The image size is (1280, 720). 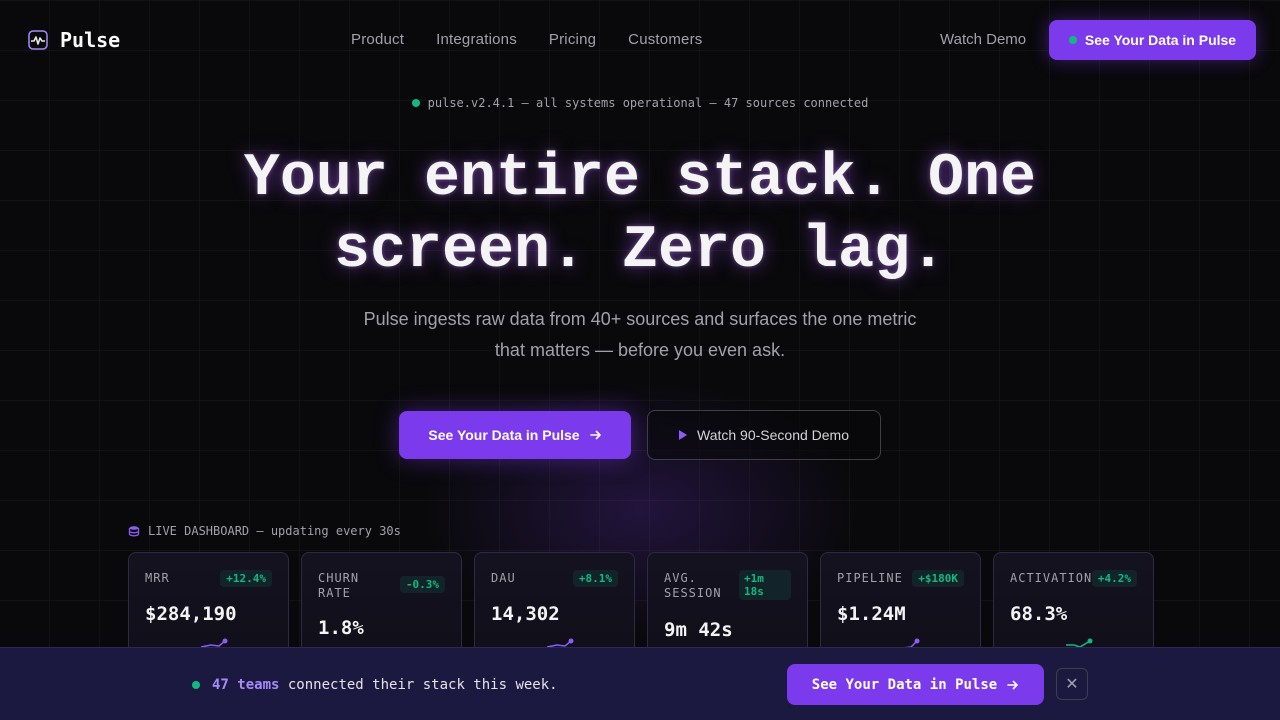 What do you see at coordinates (693, 585) in the screenshot?
I see `metric-label: AVG. SESSION` at bounding box center [693, 585].